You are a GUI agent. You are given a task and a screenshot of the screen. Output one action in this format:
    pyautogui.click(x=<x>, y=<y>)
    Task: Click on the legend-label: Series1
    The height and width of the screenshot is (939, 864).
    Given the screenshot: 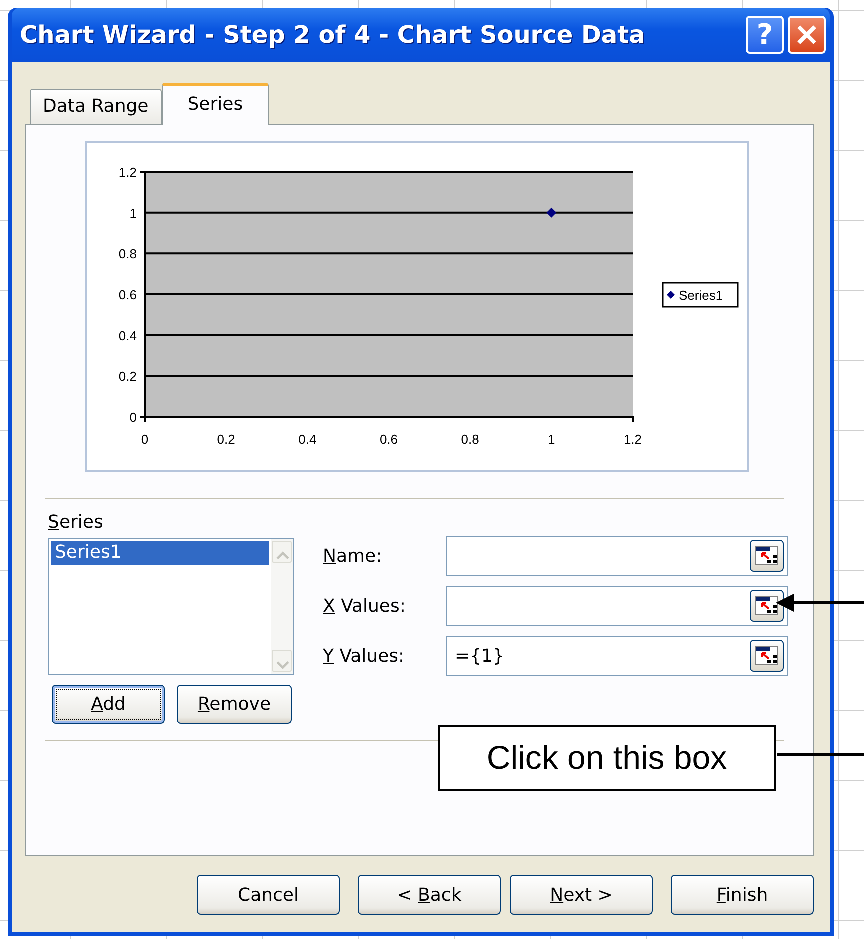 What is the action you would take?
    pyautogui.click(x=701, y=295)
    